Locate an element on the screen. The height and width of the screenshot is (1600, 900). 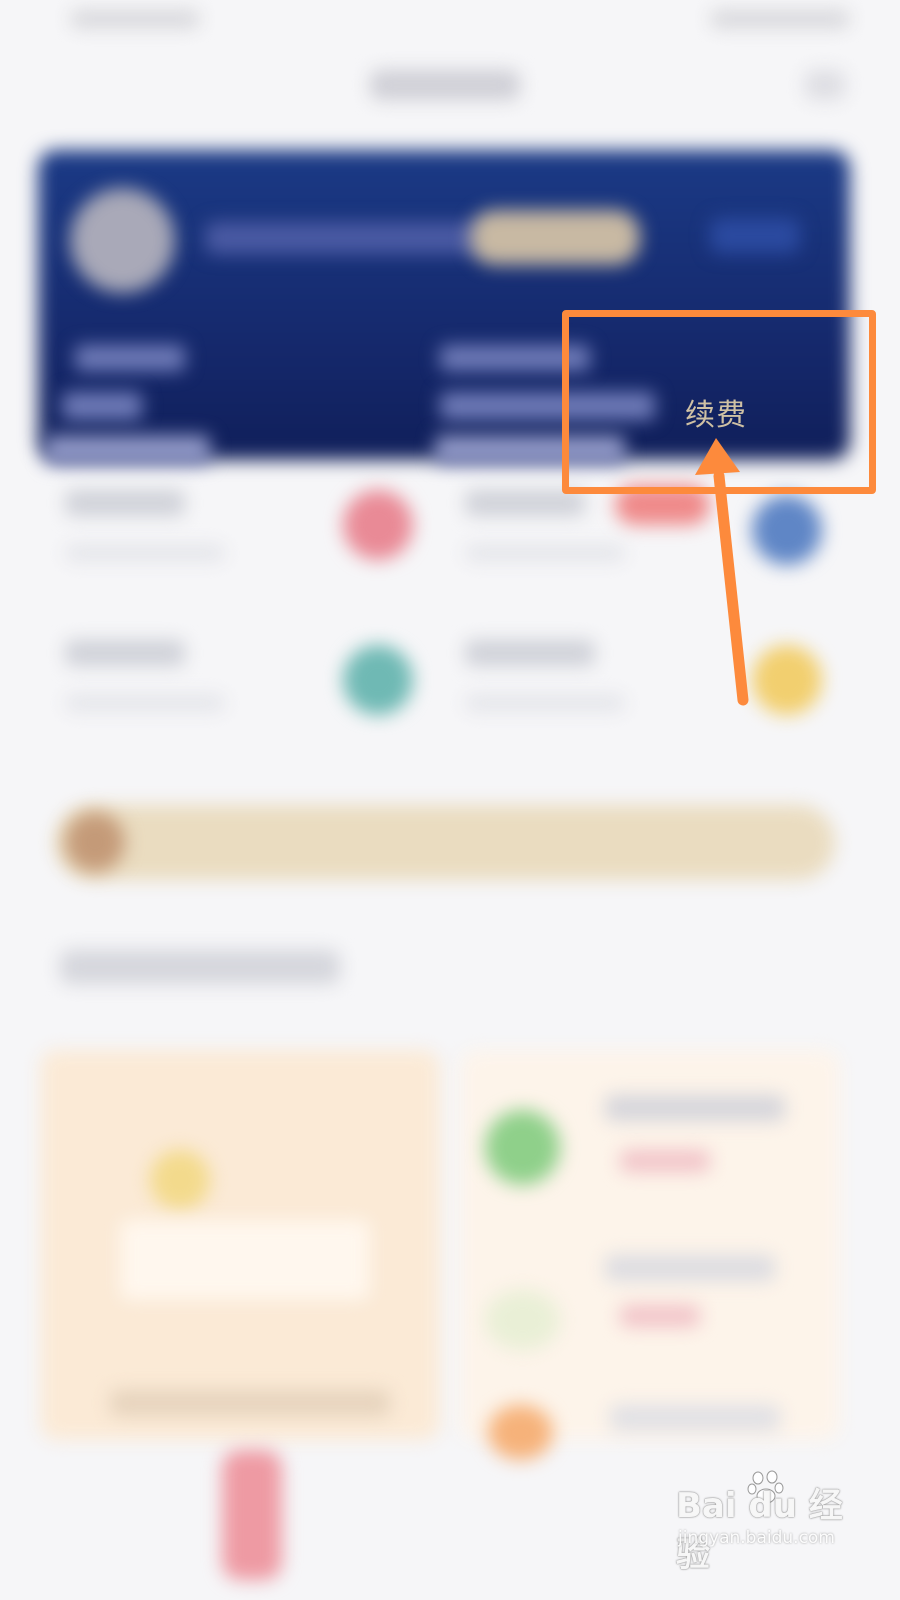
baidu-jingyan-watermark: Bai du 经验 jingyan.baidu.com is located at coordinates (776, 1522).